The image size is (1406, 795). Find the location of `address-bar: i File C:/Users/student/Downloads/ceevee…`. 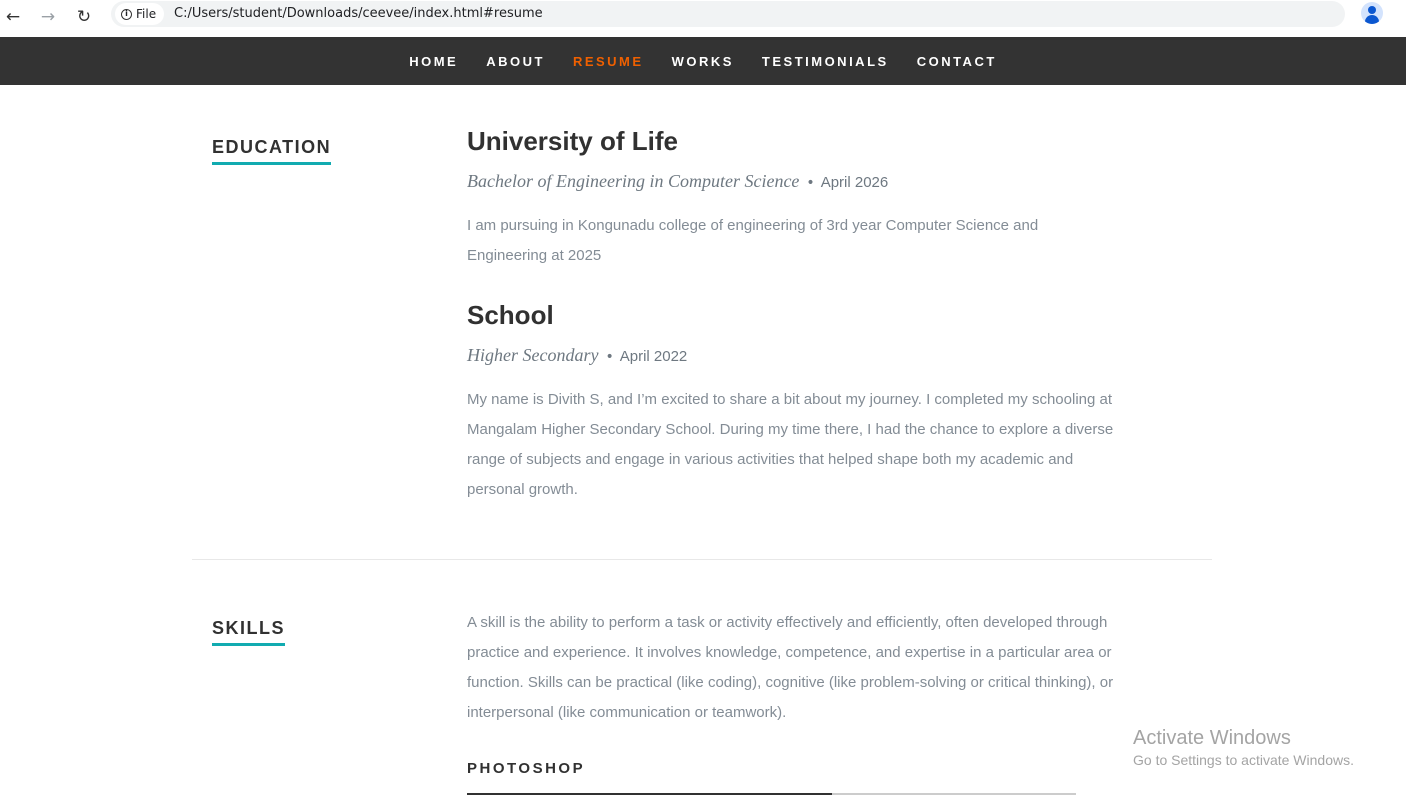

address-bar: i File C:/Users/student/Downloads/ceevee… is located at coordinates (728, 14).